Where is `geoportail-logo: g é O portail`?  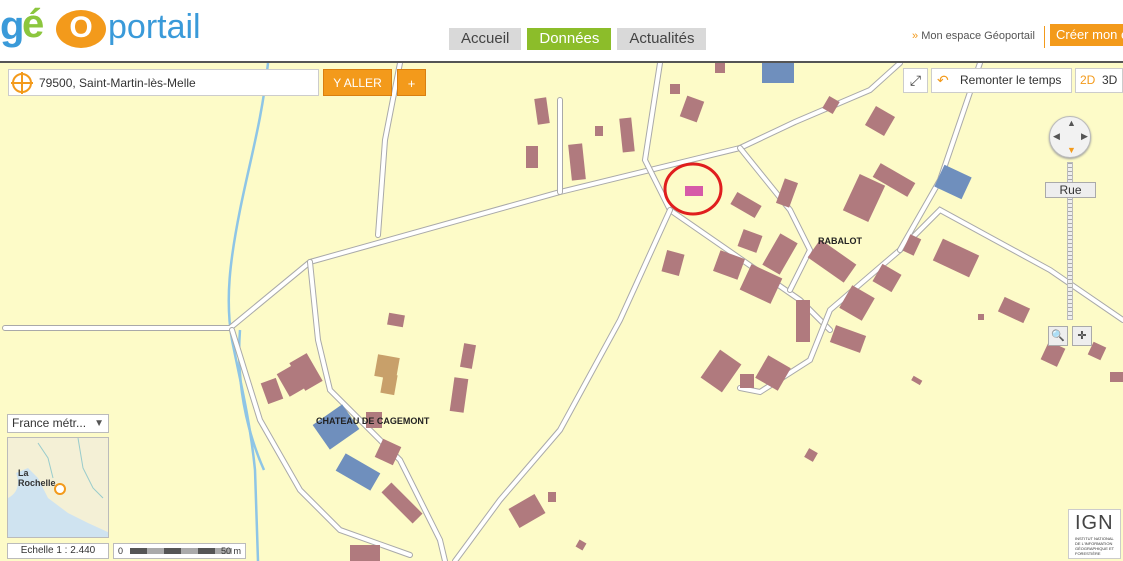
geoportail-logo: g é O portail is located at coordinates (115, 27).